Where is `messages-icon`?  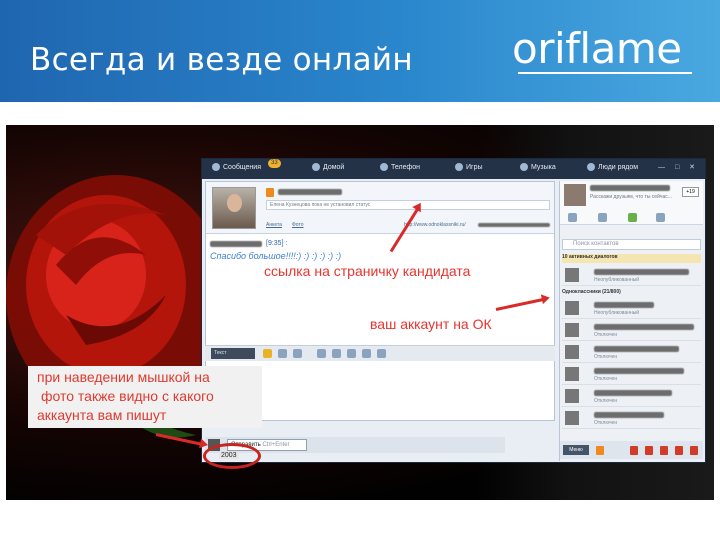 messages-icon is located at coordinates (216, 167).